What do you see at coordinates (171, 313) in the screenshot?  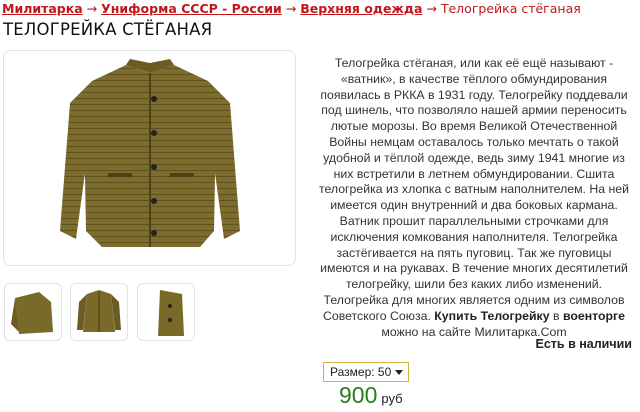 I see `jacket-detail-thumb` at bounding box center [171, 313].